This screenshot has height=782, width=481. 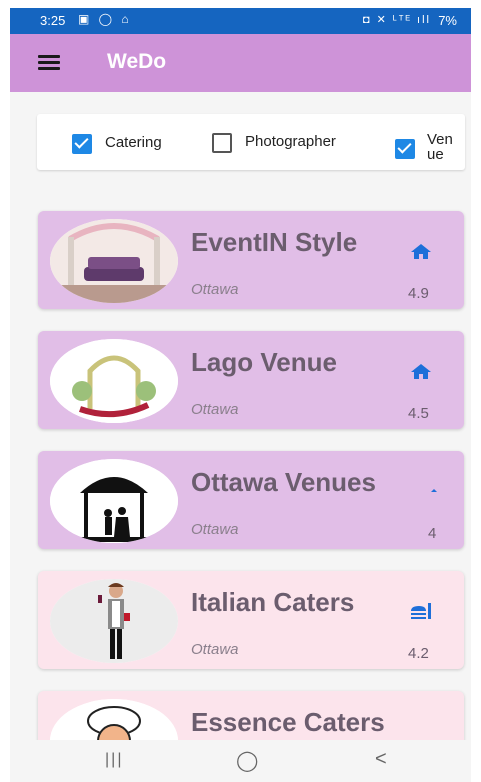 What do you see at coordinates (273, 602) in the screenshot?
I see `listing-name: Italian Caters` at bounding box center [273, 602].